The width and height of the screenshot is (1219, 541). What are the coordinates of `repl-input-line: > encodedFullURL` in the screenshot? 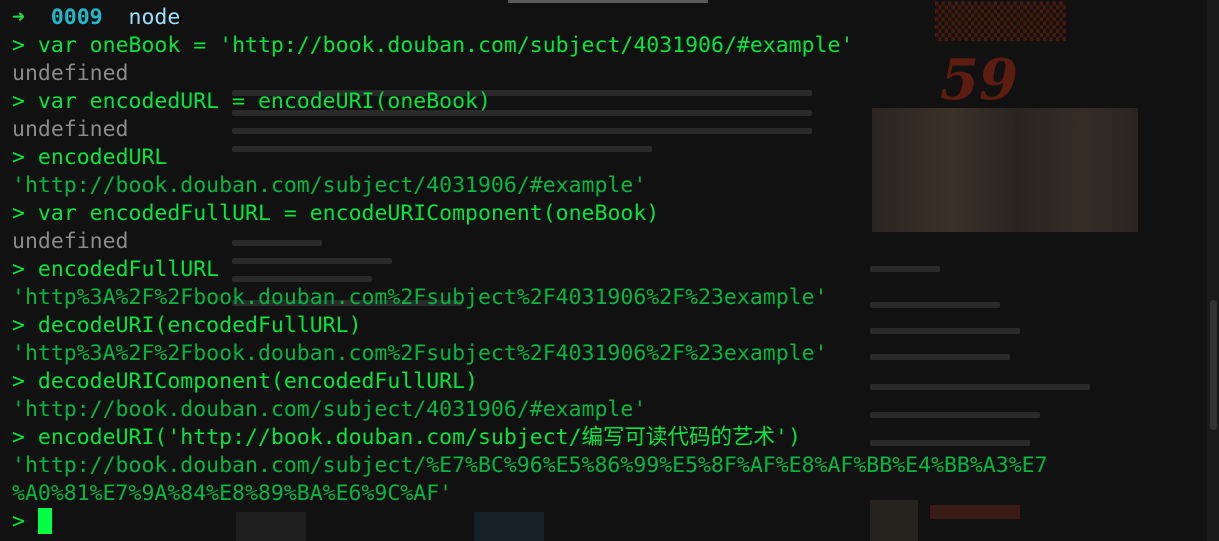 It's located at (116, 269).